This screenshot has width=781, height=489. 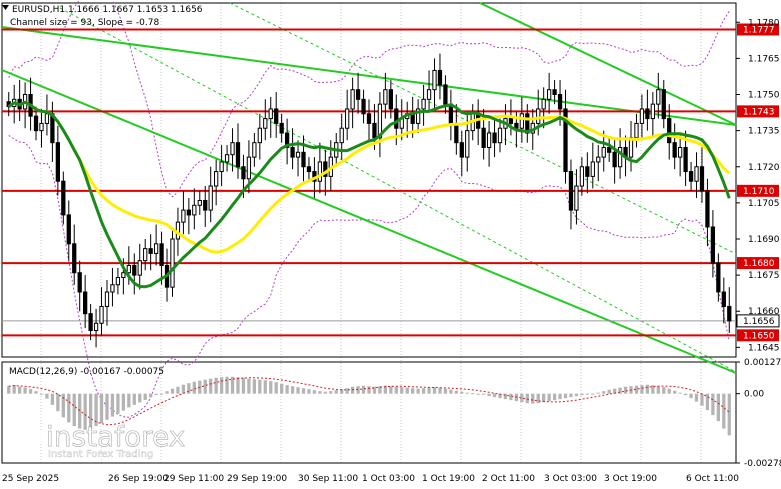 What do you see at coordinates (764, 312) in the screenshot?
I see `y-tick-label: 1.1660` at bounding box center [764, 312].